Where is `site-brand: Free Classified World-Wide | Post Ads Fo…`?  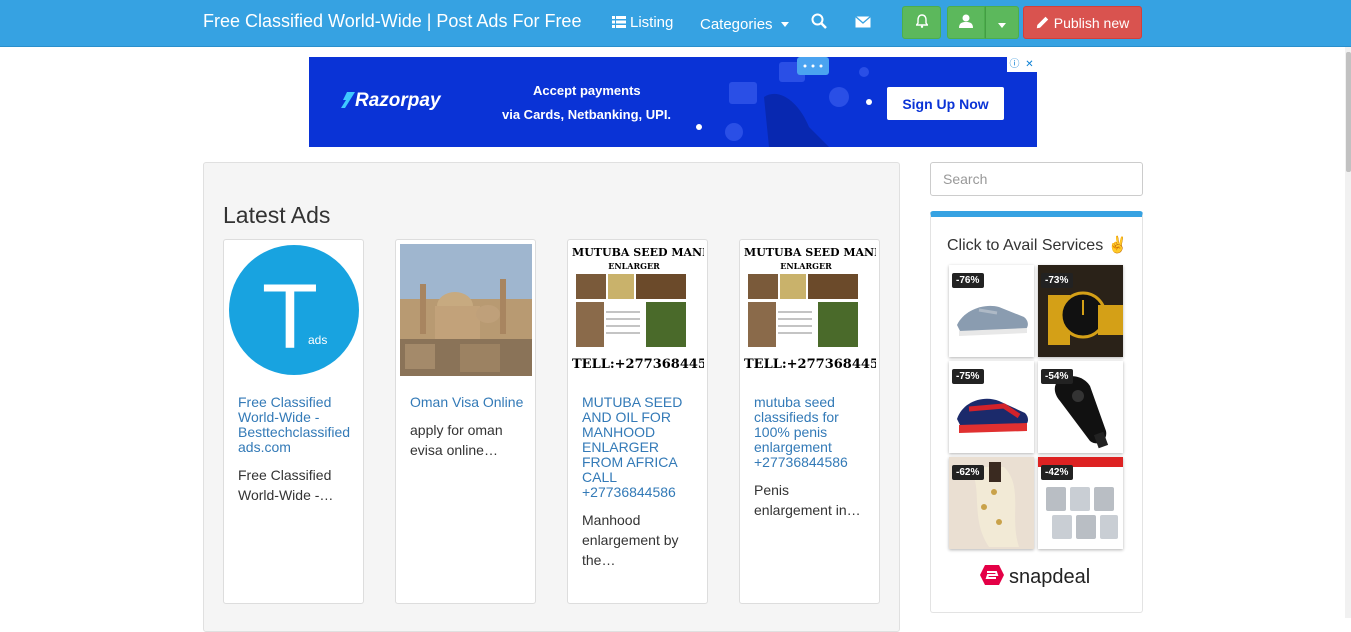 site-brand: Free Classified World-Wide | Post Ads Fo… is located at coordinates (392, 21).